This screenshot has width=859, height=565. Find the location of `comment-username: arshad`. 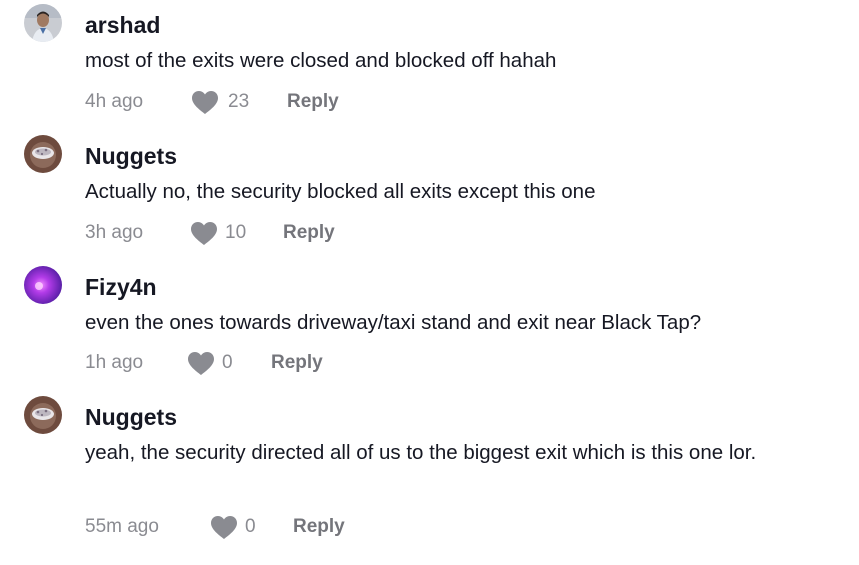

comment-username: arshad is located at coordinates (122, 25).